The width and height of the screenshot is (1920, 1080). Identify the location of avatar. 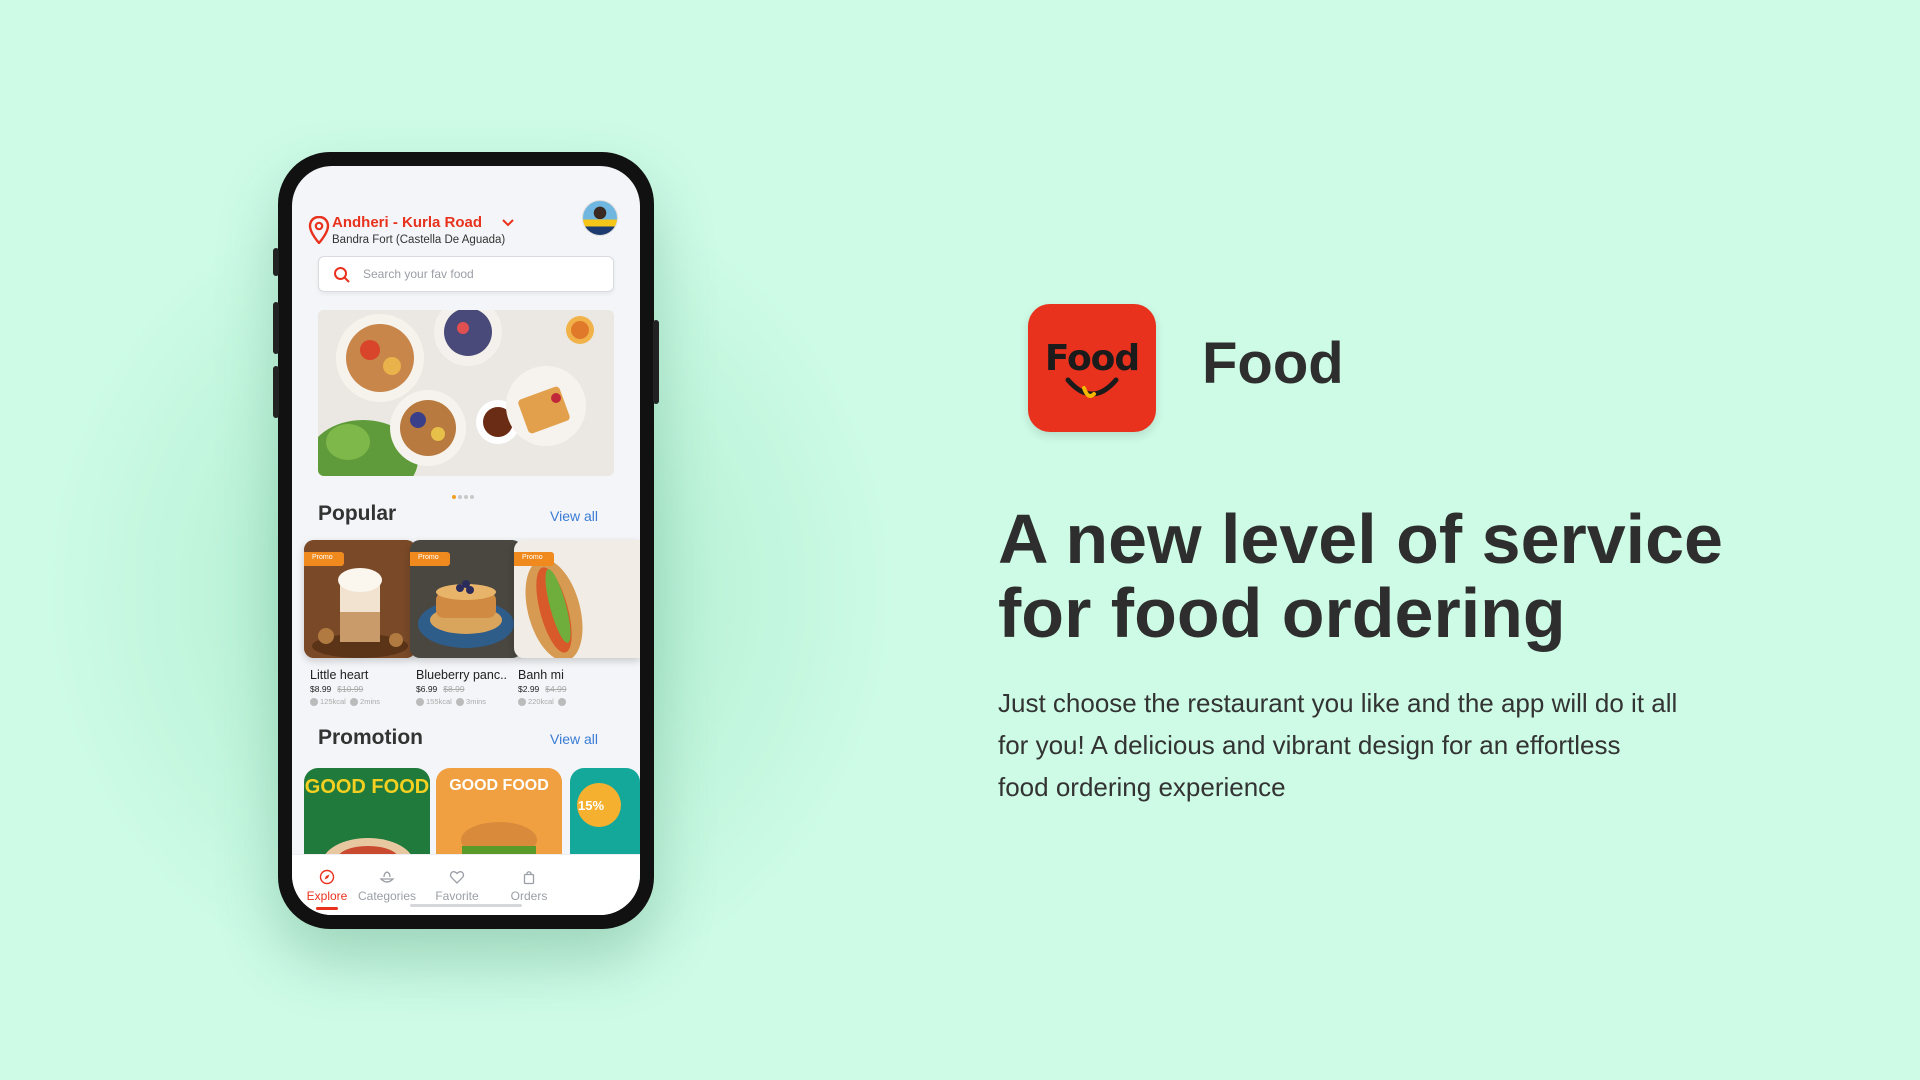
(600, 218).